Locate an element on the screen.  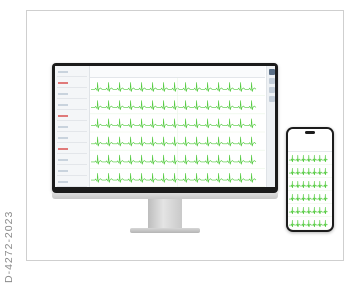
phone-screen is located at coordinates (310, 179).